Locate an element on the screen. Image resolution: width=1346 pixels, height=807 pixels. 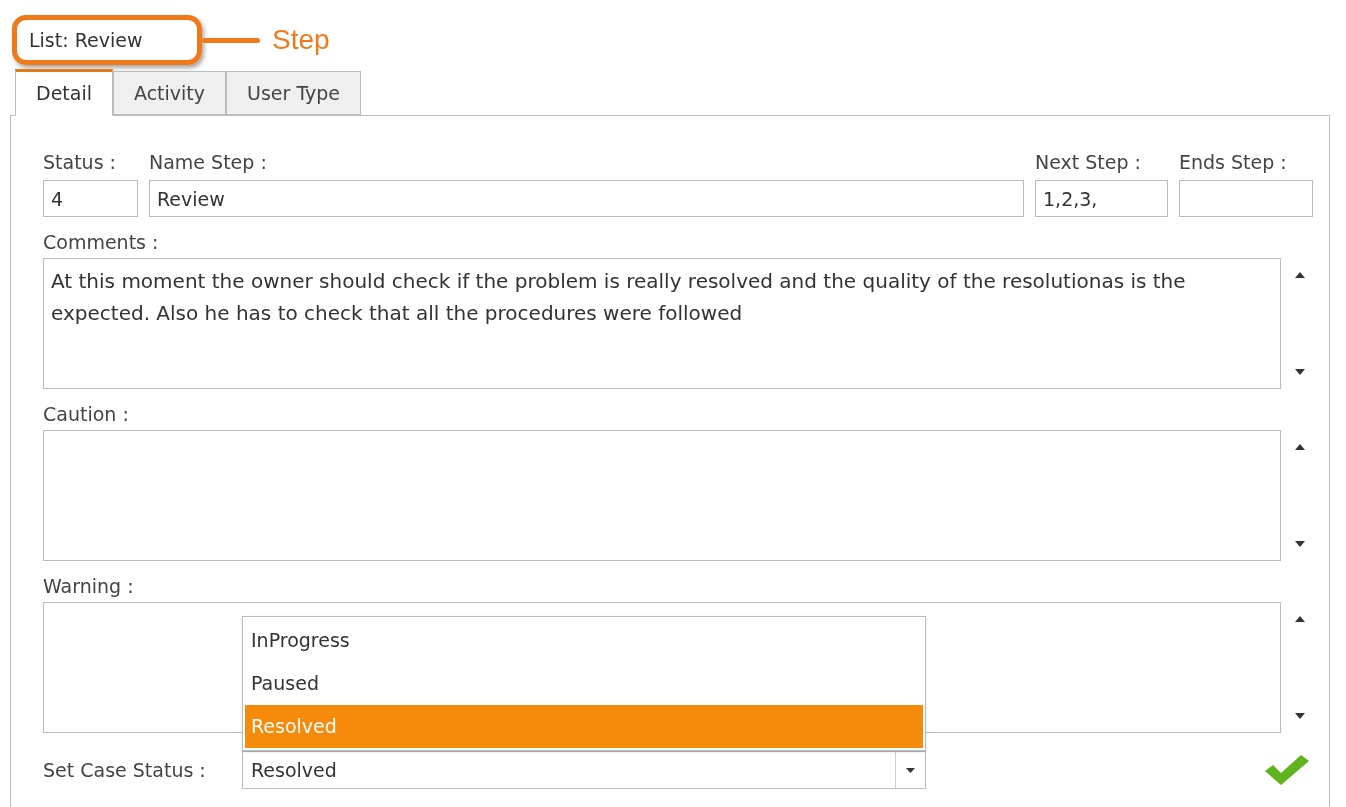
field-label: Caution : is located at coordinates (86, 414).